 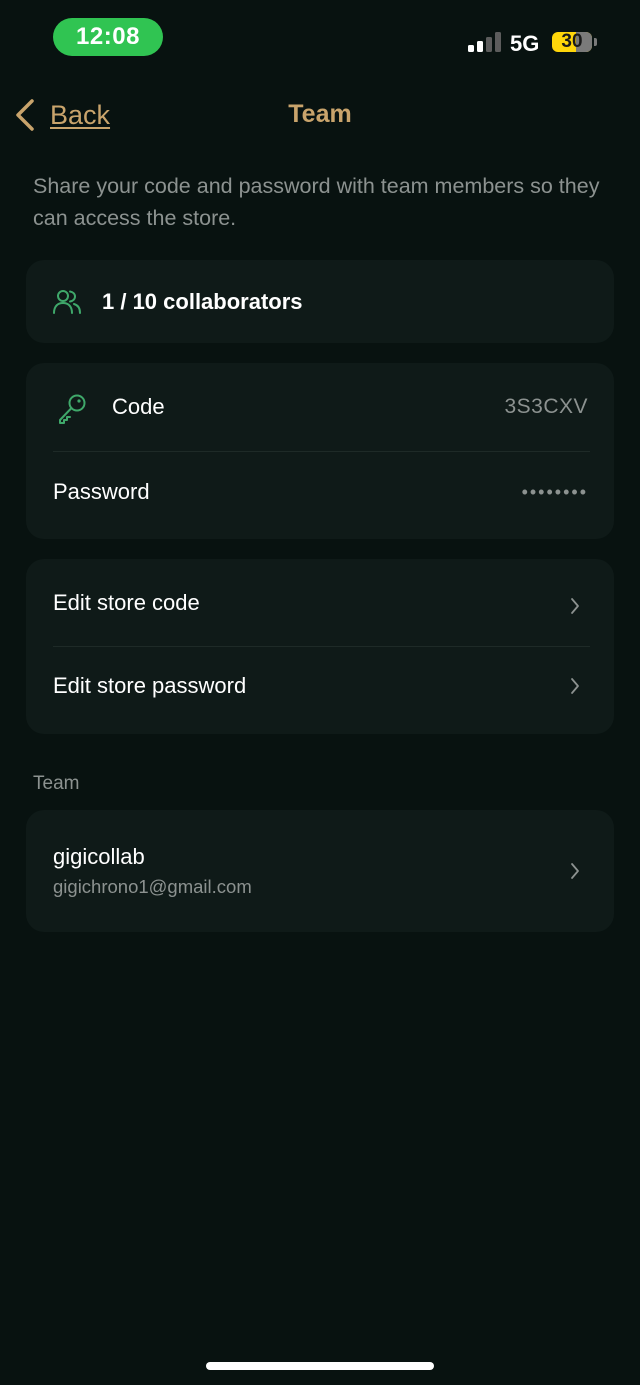 What do you see at coordinates (152, 886) in the screenshot?
I see `team-member-email: gigichrono1@gmail.com` at bounding box center [152, 886].